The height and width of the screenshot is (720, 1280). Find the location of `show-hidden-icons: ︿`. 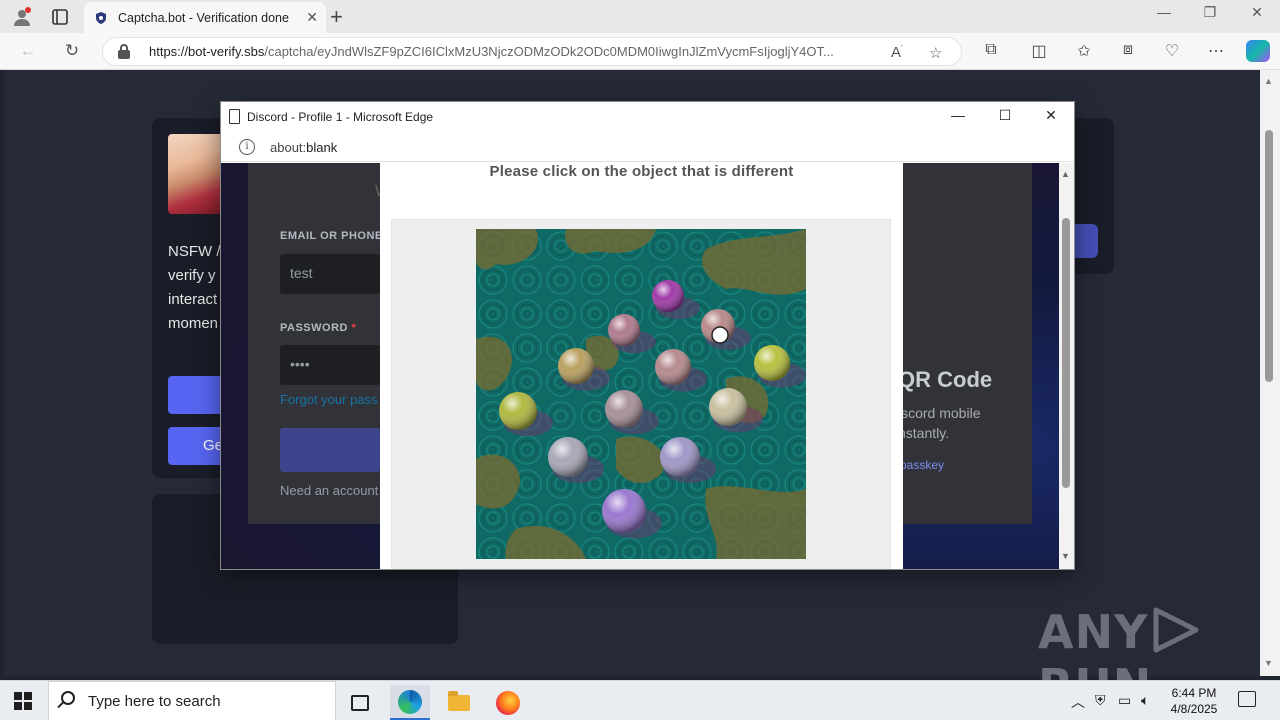

show-hidden-icons: ︿ is located at coordinates (1078, 702).